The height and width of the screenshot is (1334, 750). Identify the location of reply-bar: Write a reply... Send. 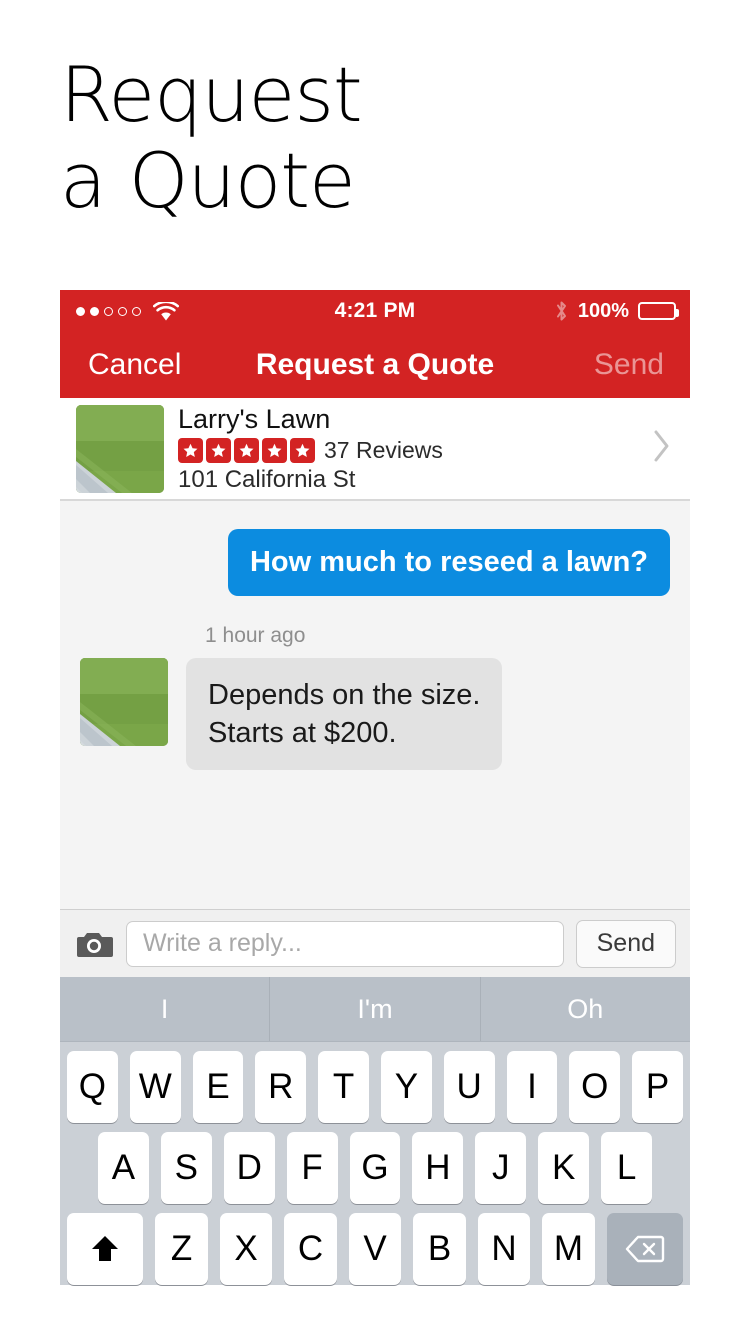
(375, 943).